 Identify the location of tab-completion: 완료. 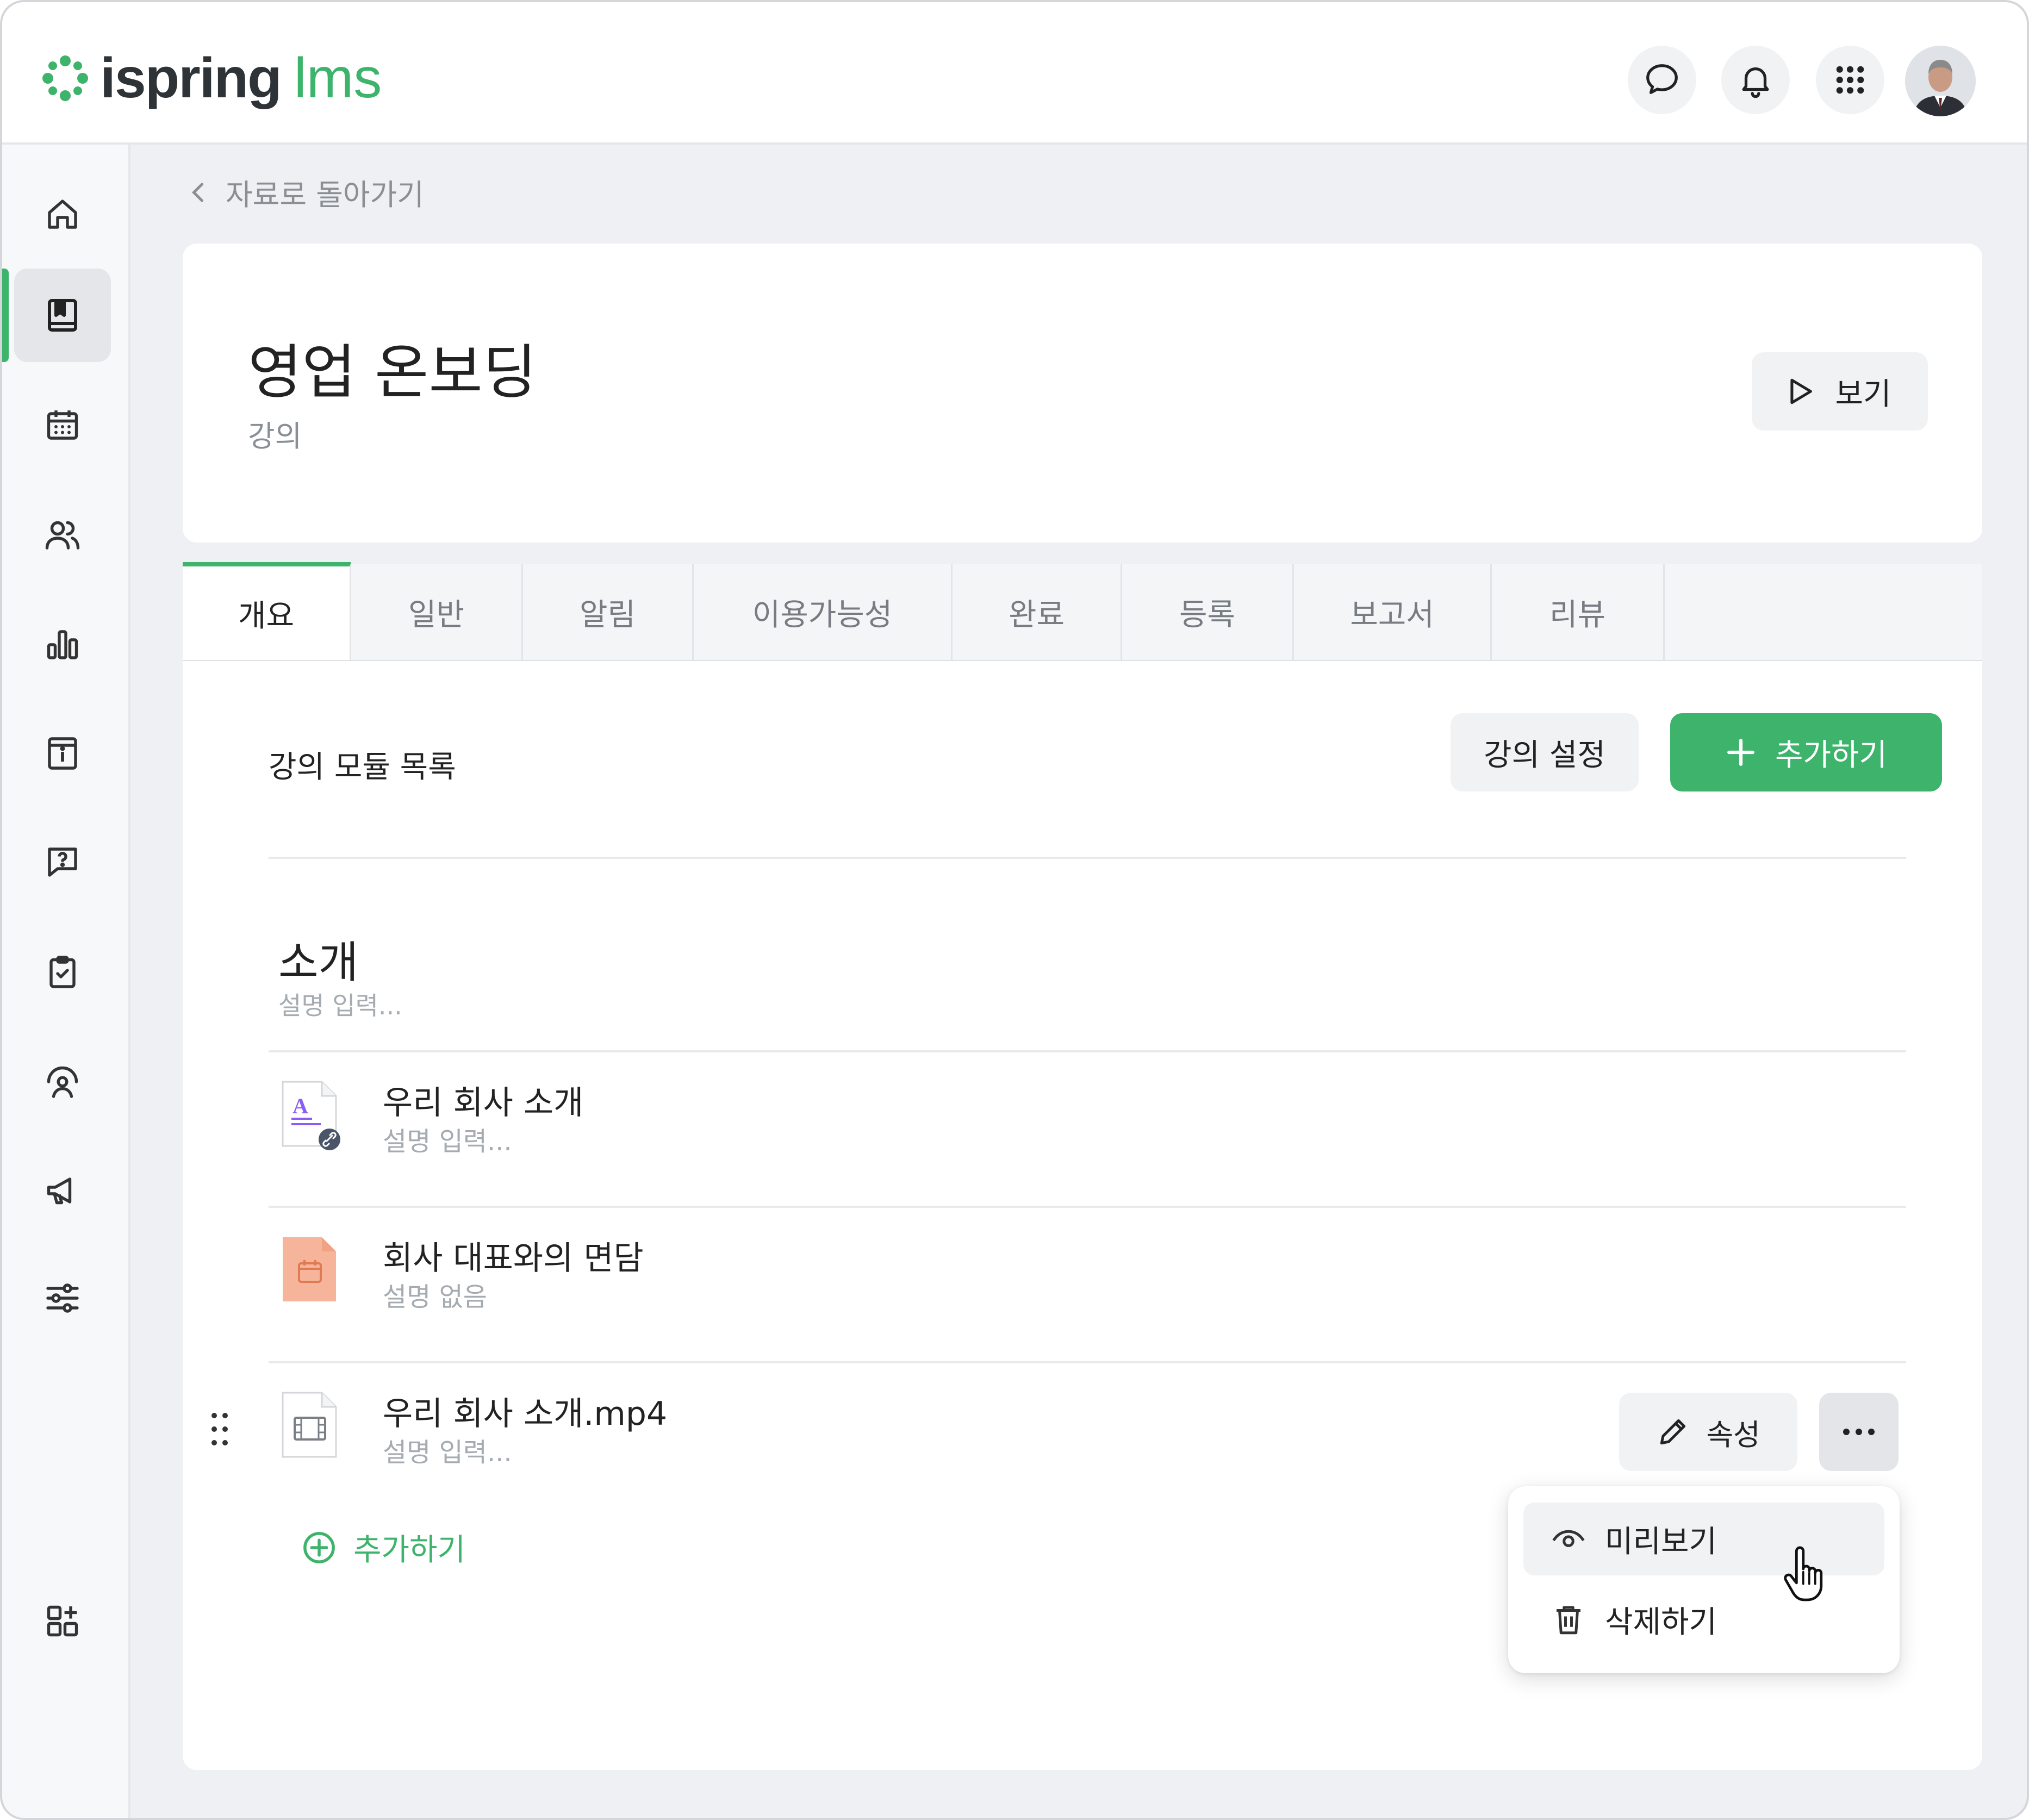
(1037, 612).